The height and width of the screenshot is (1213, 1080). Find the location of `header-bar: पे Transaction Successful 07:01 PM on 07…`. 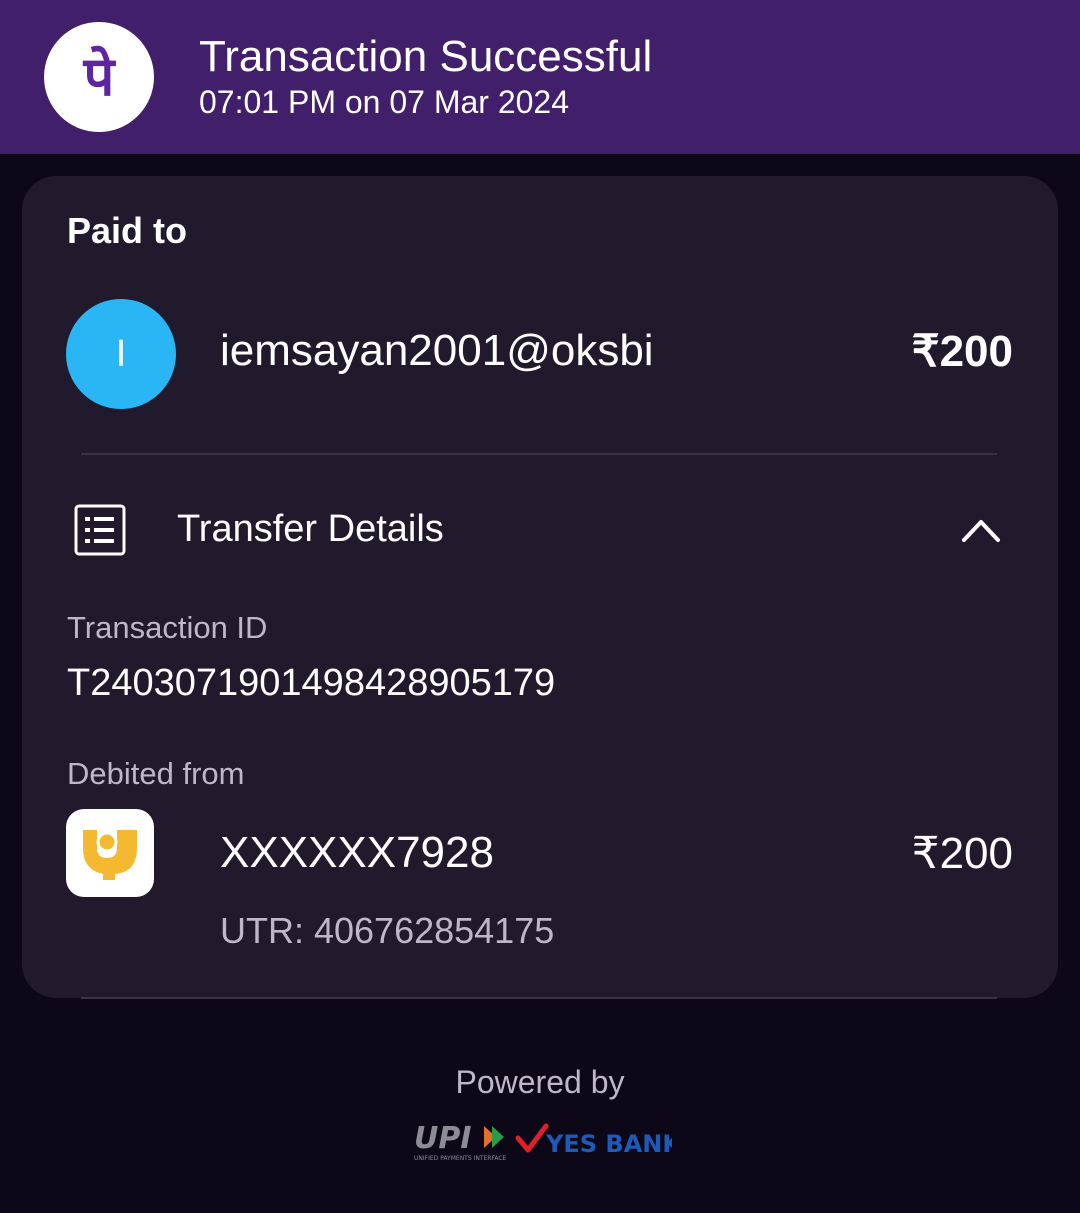

header-bar: पे Transaction Successful 07:01 PM on 07… is located at coordinates (540, 77).